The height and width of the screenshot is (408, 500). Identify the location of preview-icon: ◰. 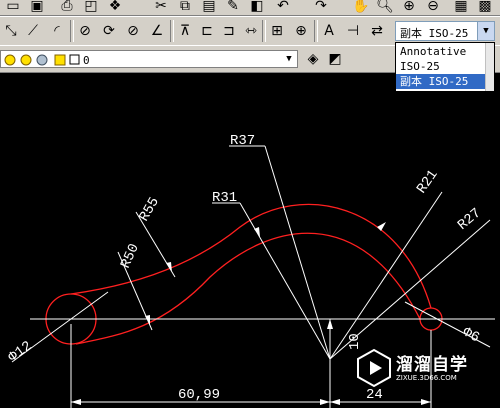
(91, 8).